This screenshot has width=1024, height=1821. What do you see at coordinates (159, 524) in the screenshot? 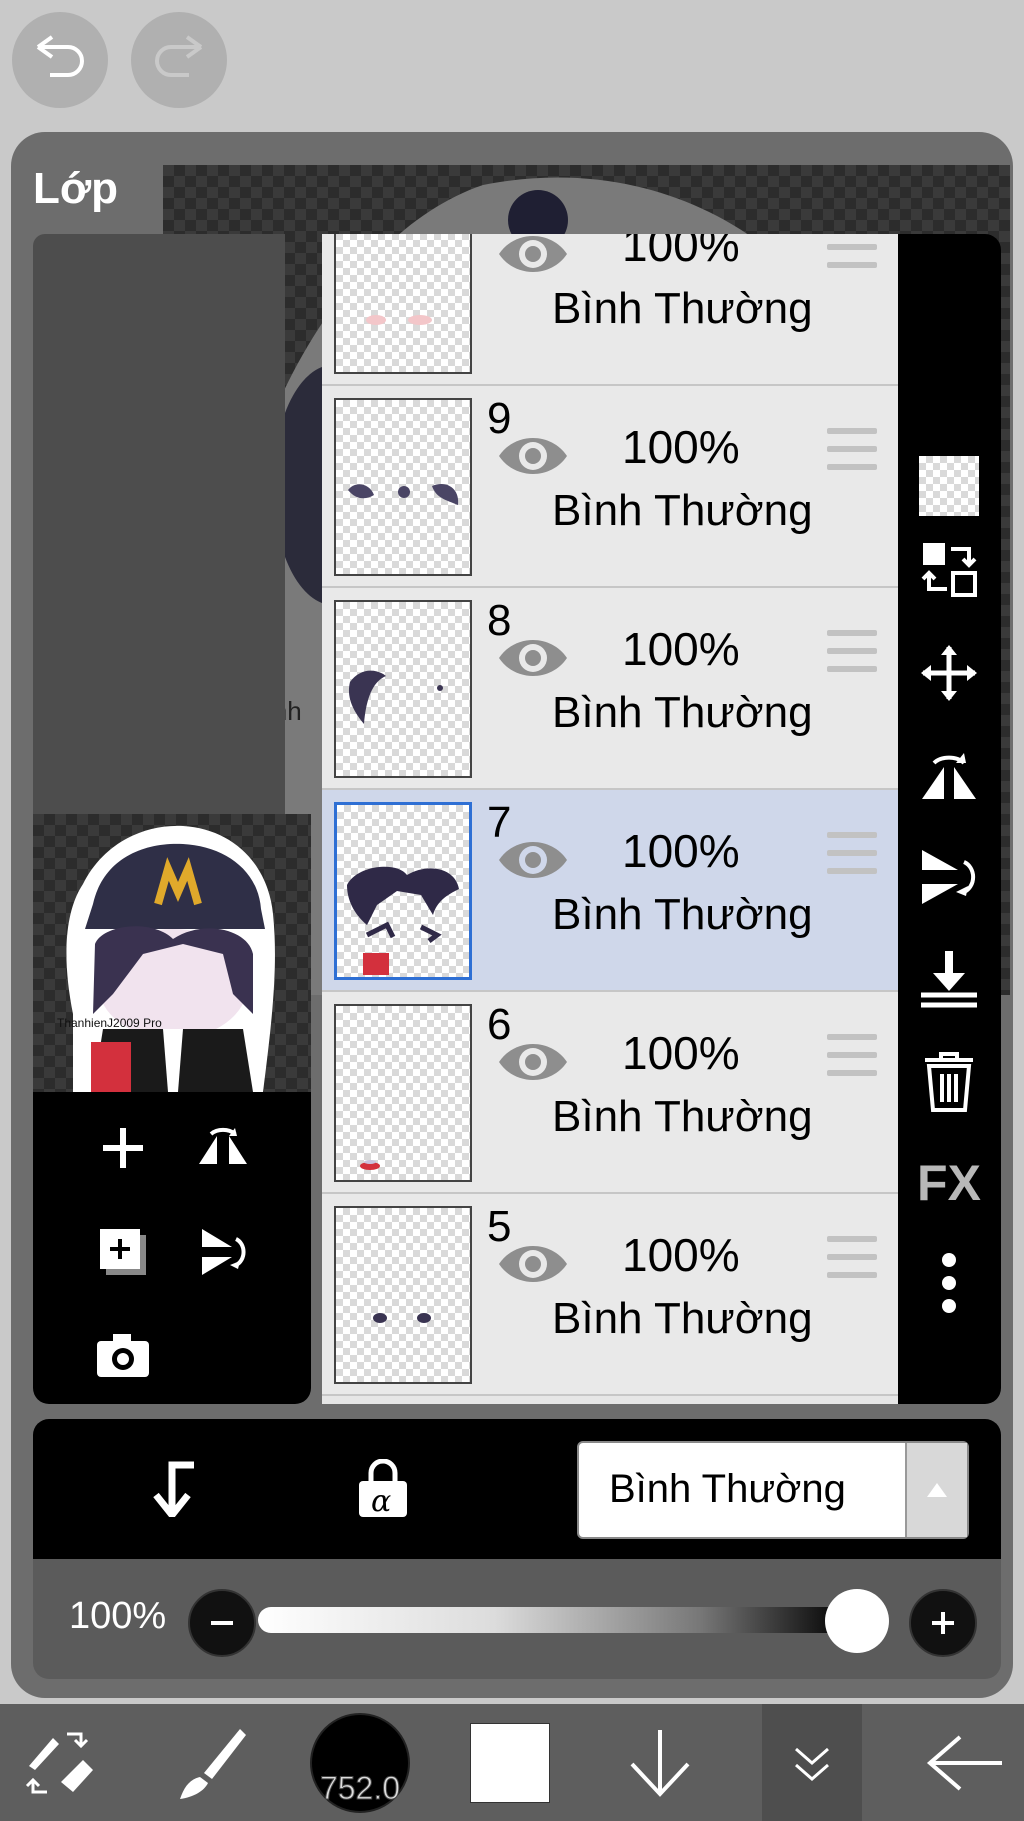
I see `preview-background` at bounding box center [159, 524].